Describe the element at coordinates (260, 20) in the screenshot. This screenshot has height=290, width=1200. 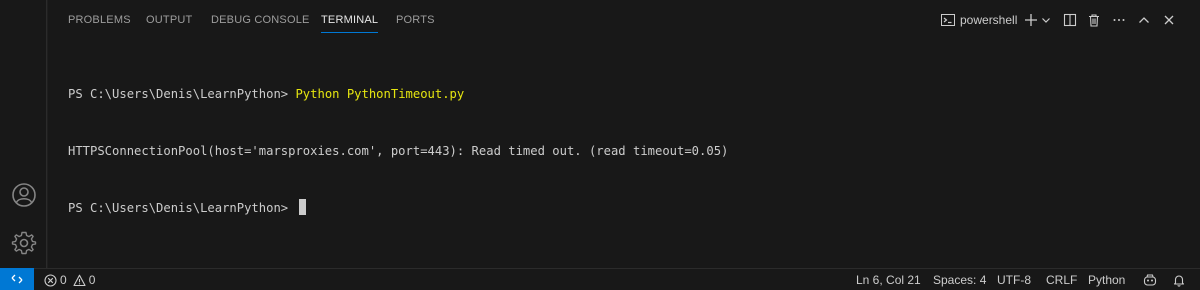
I see `tab-debug-console: DEBUG CONSOLE` at that location.